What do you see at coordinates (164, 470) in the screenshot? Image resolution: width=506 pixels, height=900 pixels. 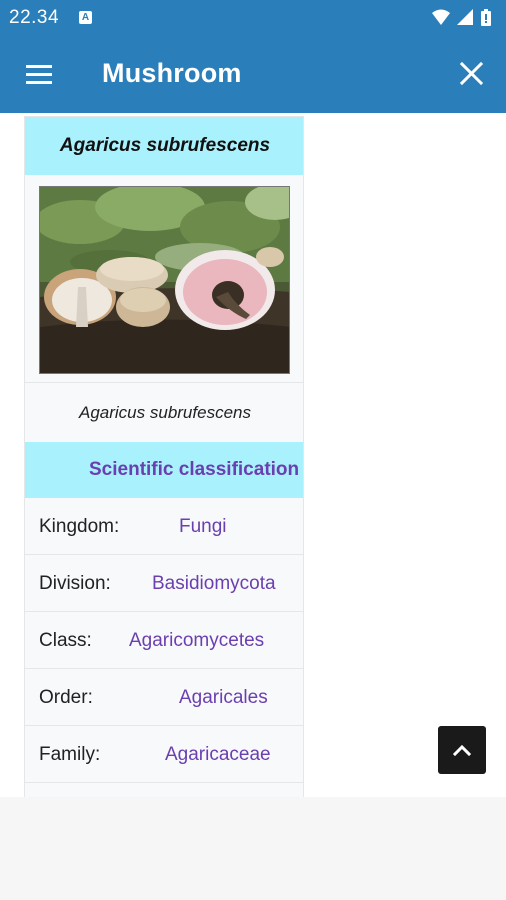 I see `section-header: Scientific classification` at bounding box center [164, 470].